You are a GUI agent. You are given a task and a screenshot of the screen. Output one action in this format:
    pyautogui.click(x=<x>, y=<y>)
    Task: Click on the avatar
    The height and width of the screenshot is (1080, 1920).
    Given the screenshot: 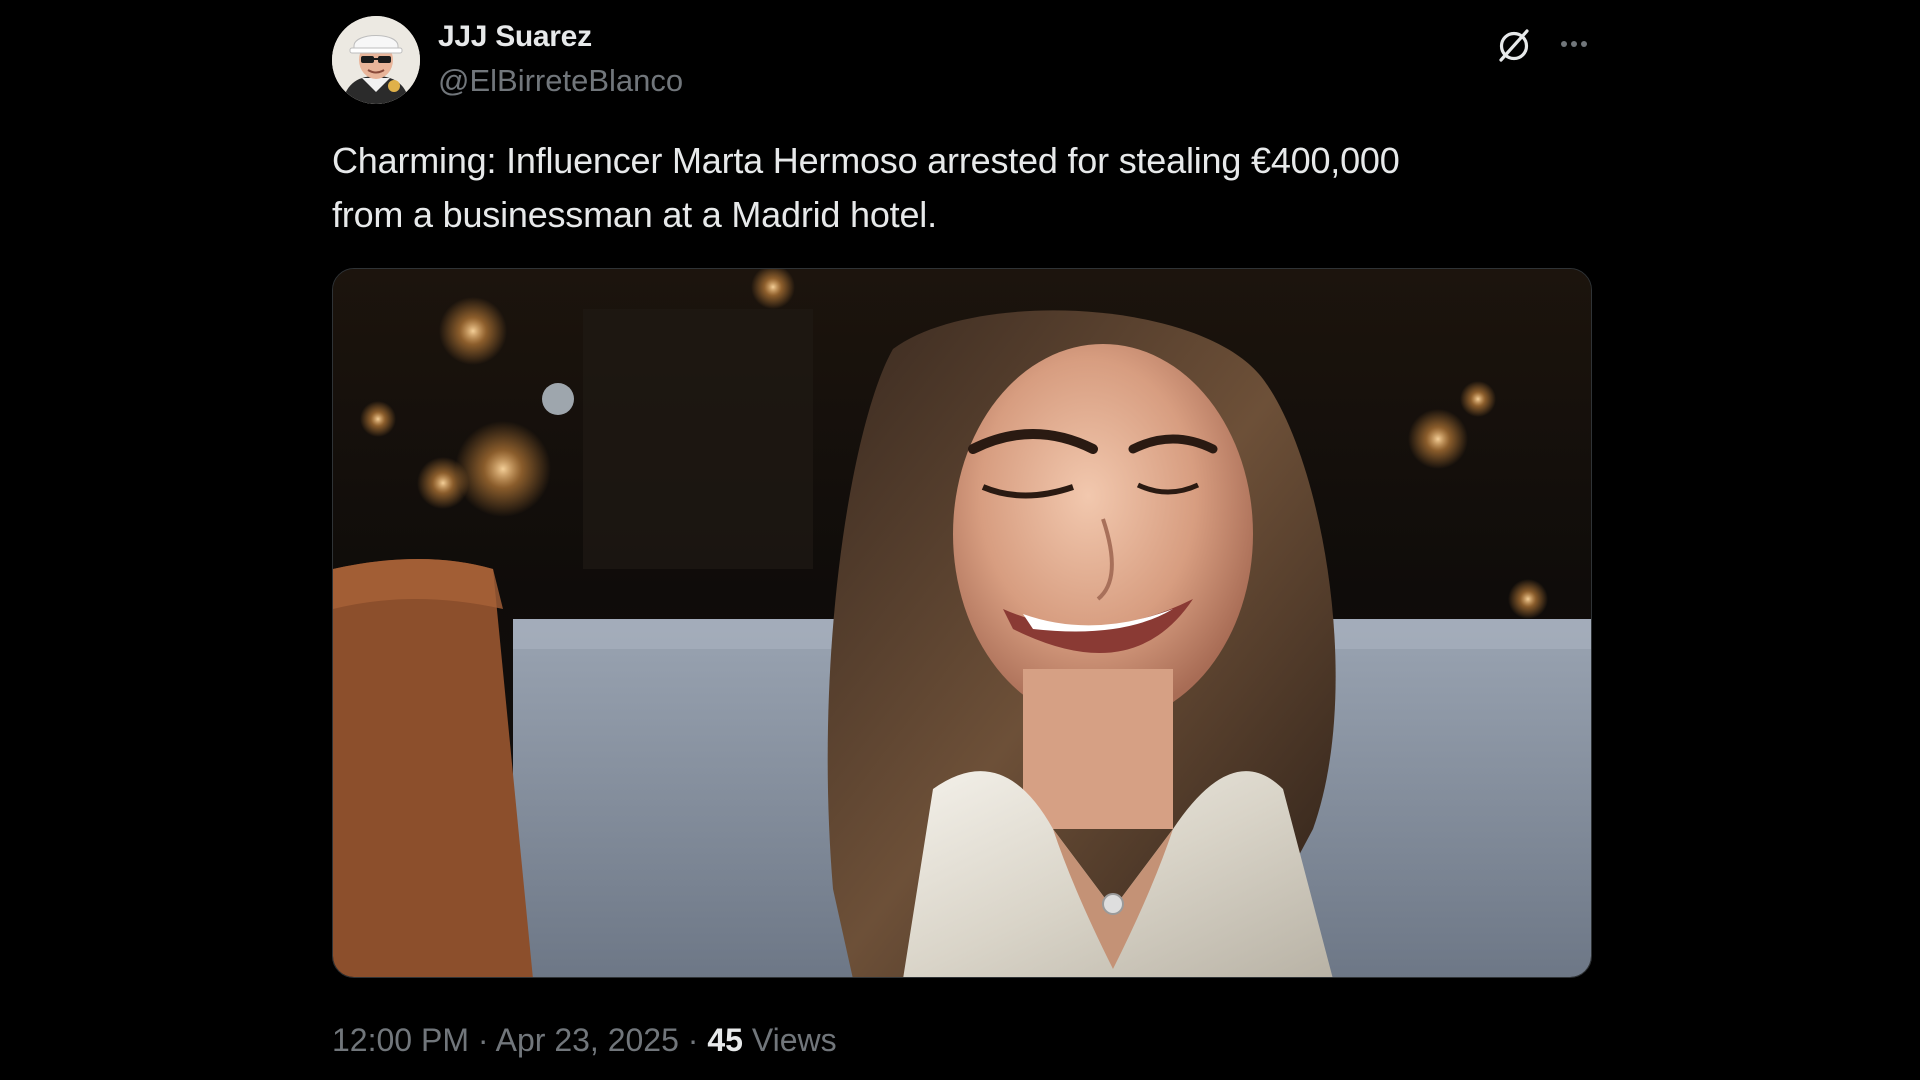 What is the action you would take?
    pyautogui.click(x=376, y=60)
    